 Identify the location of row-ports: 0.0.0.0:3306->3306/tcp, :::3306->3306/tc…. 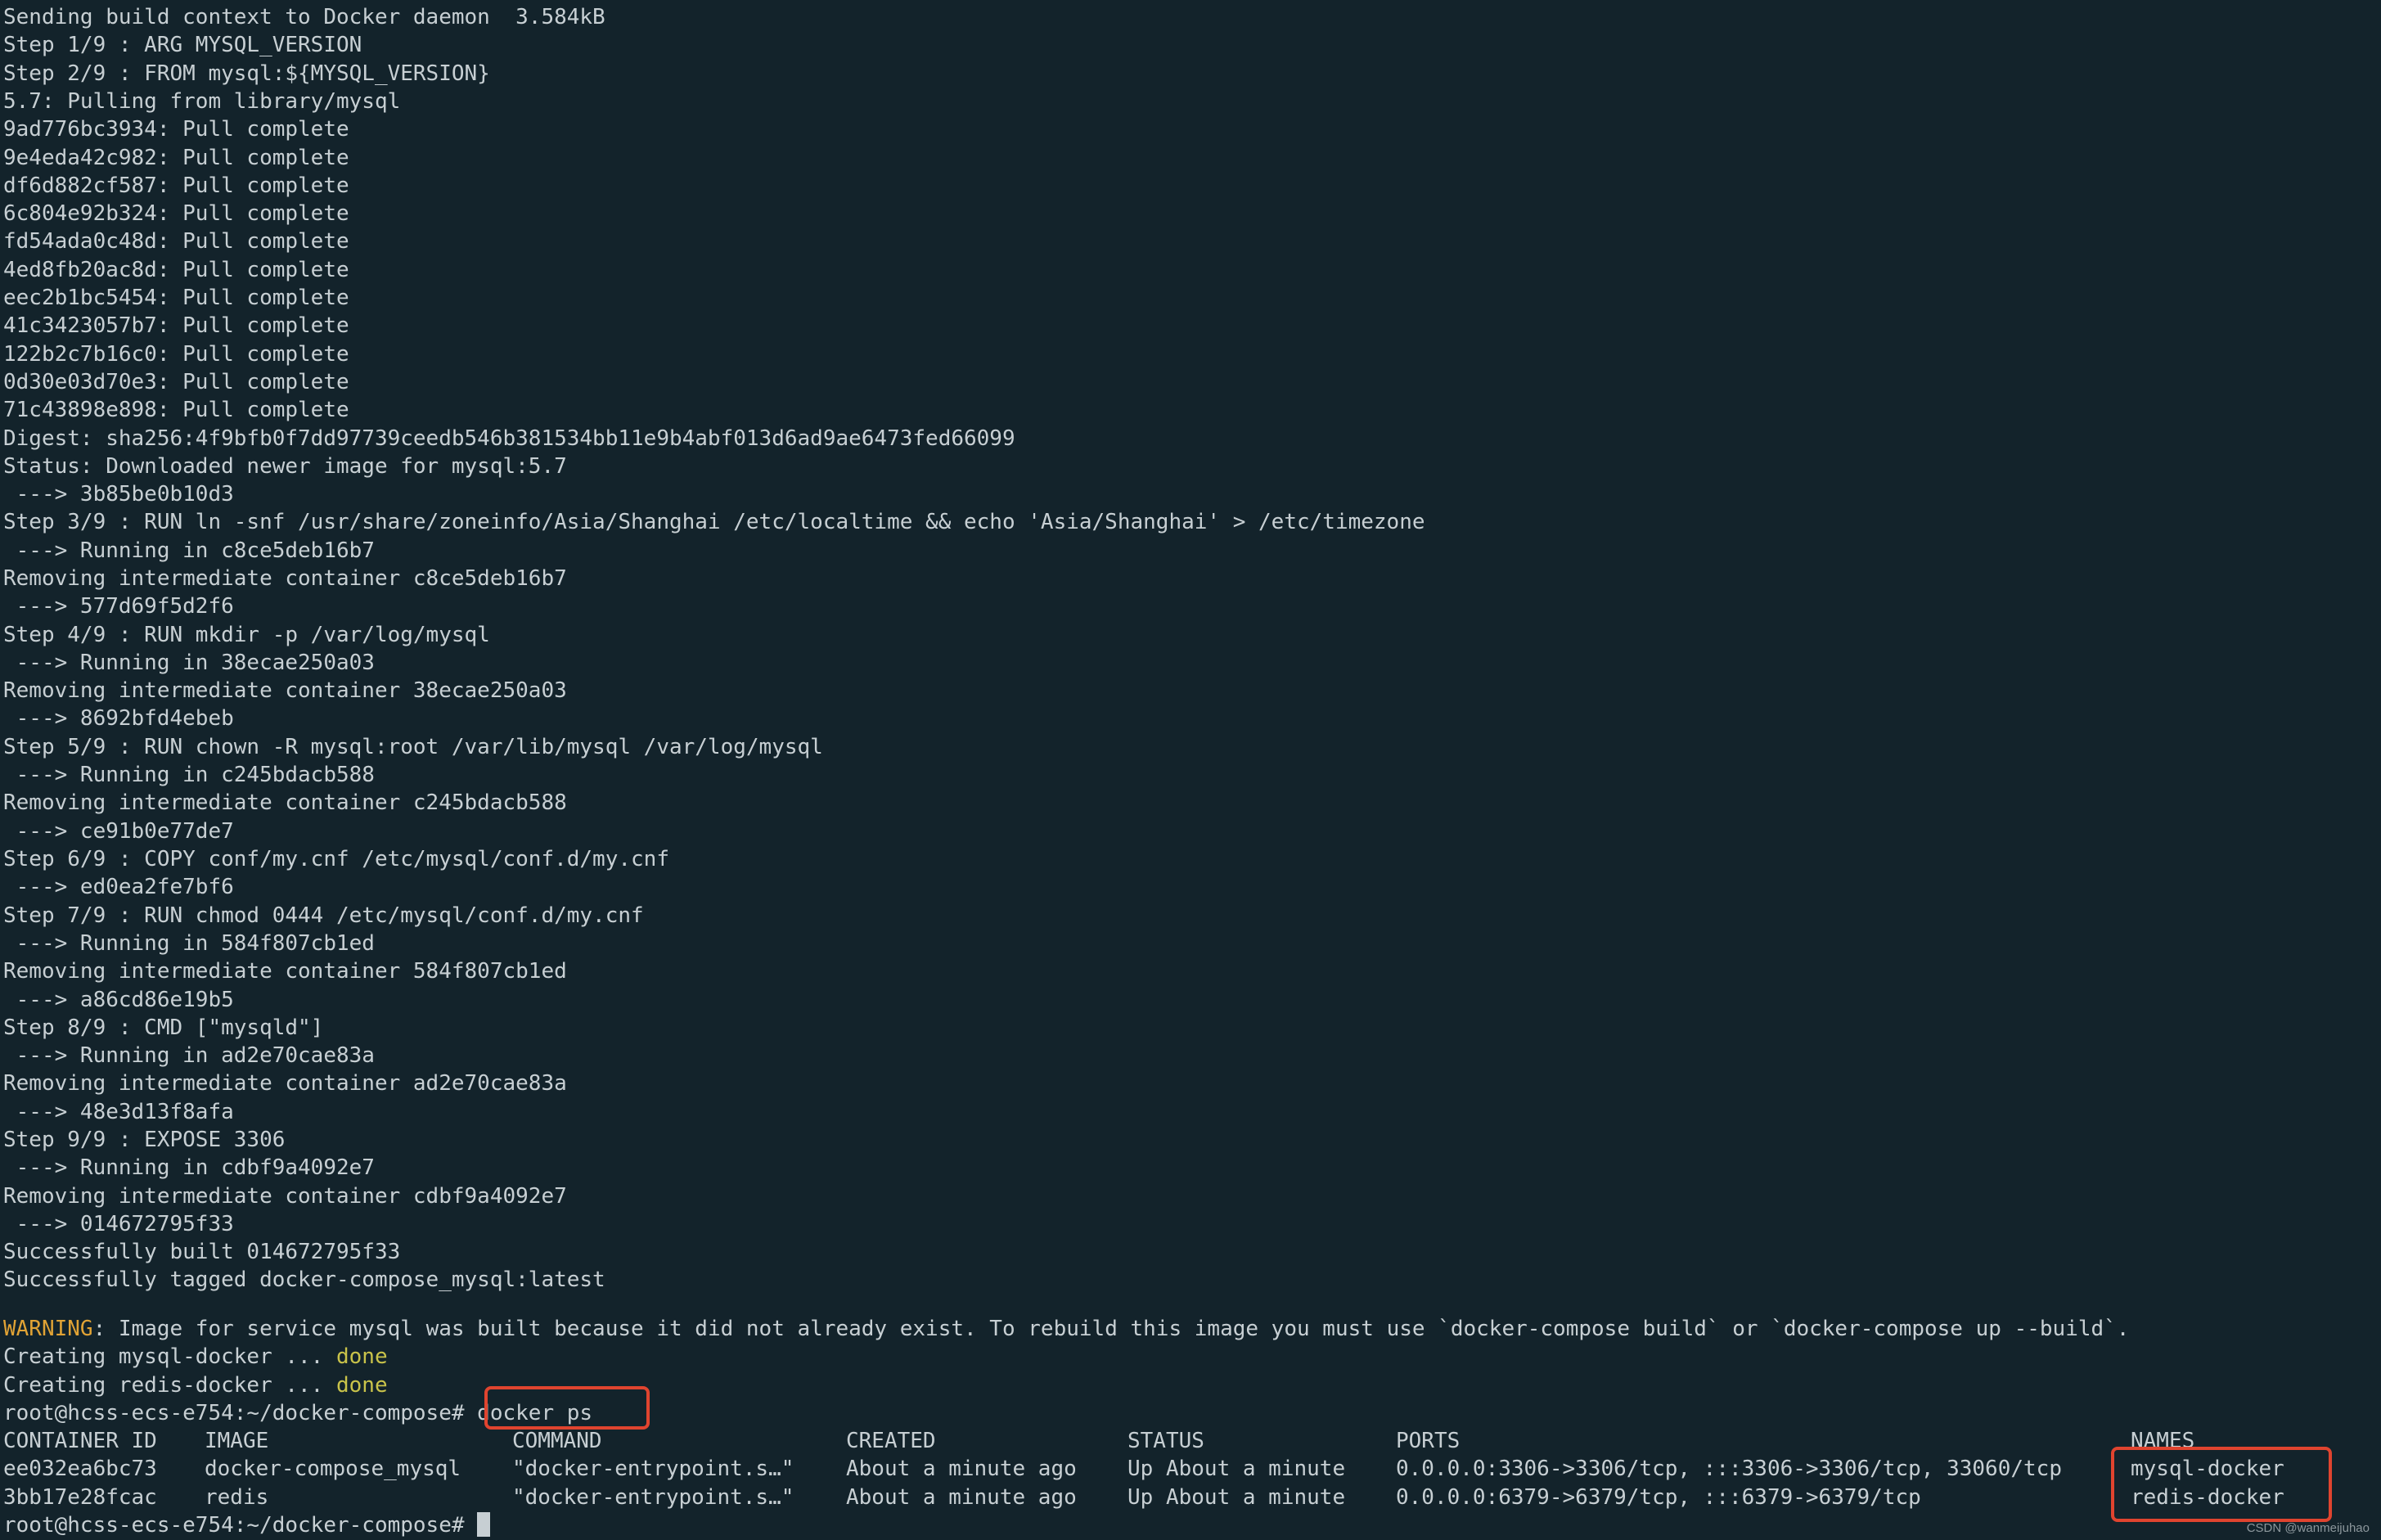
(1729, 1469).